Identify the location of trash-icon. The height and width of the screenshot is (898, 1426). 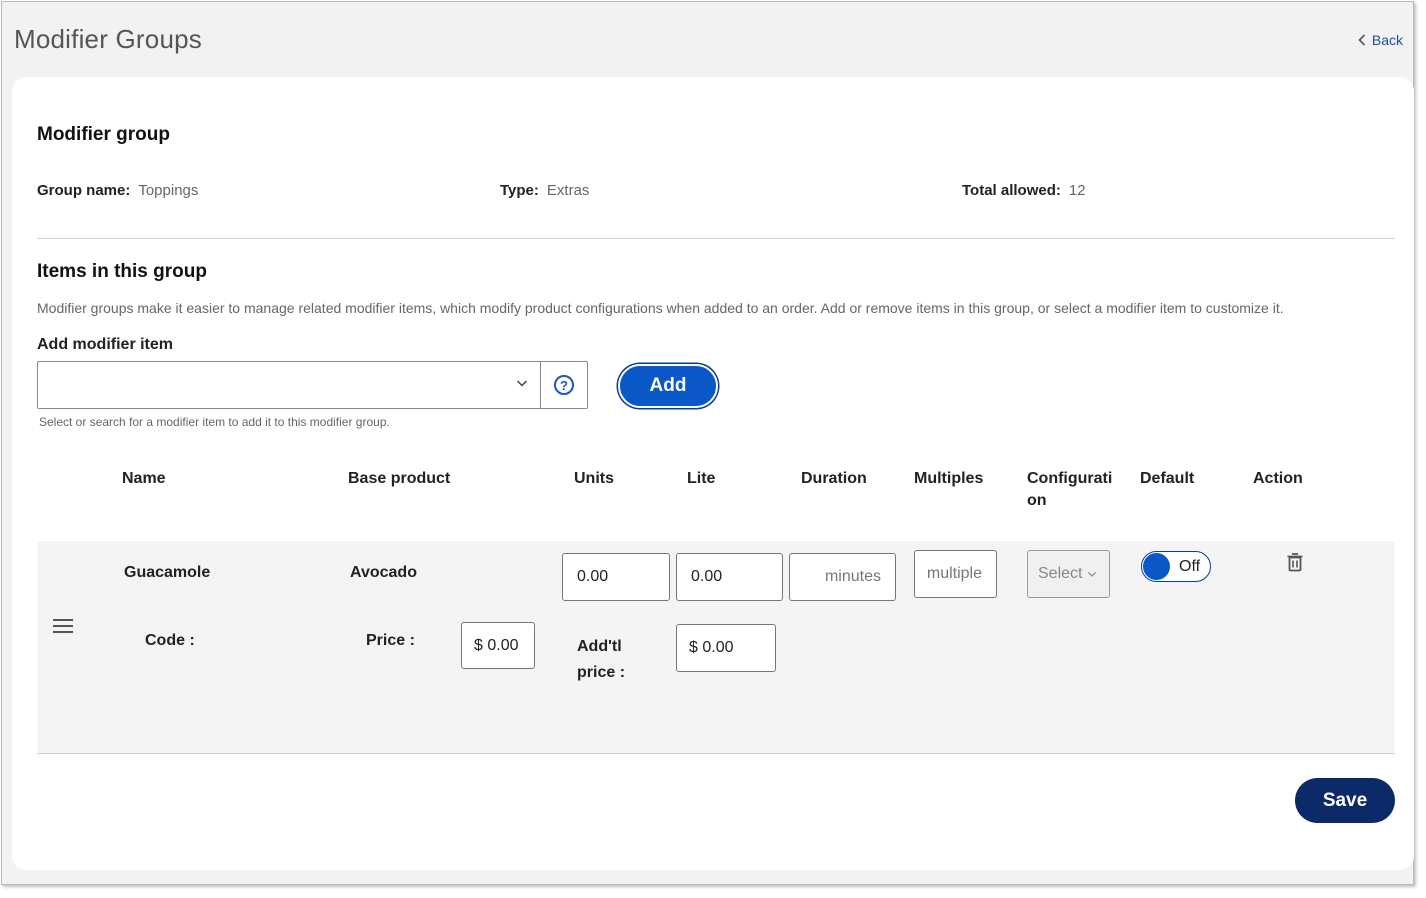
(1295, 562).